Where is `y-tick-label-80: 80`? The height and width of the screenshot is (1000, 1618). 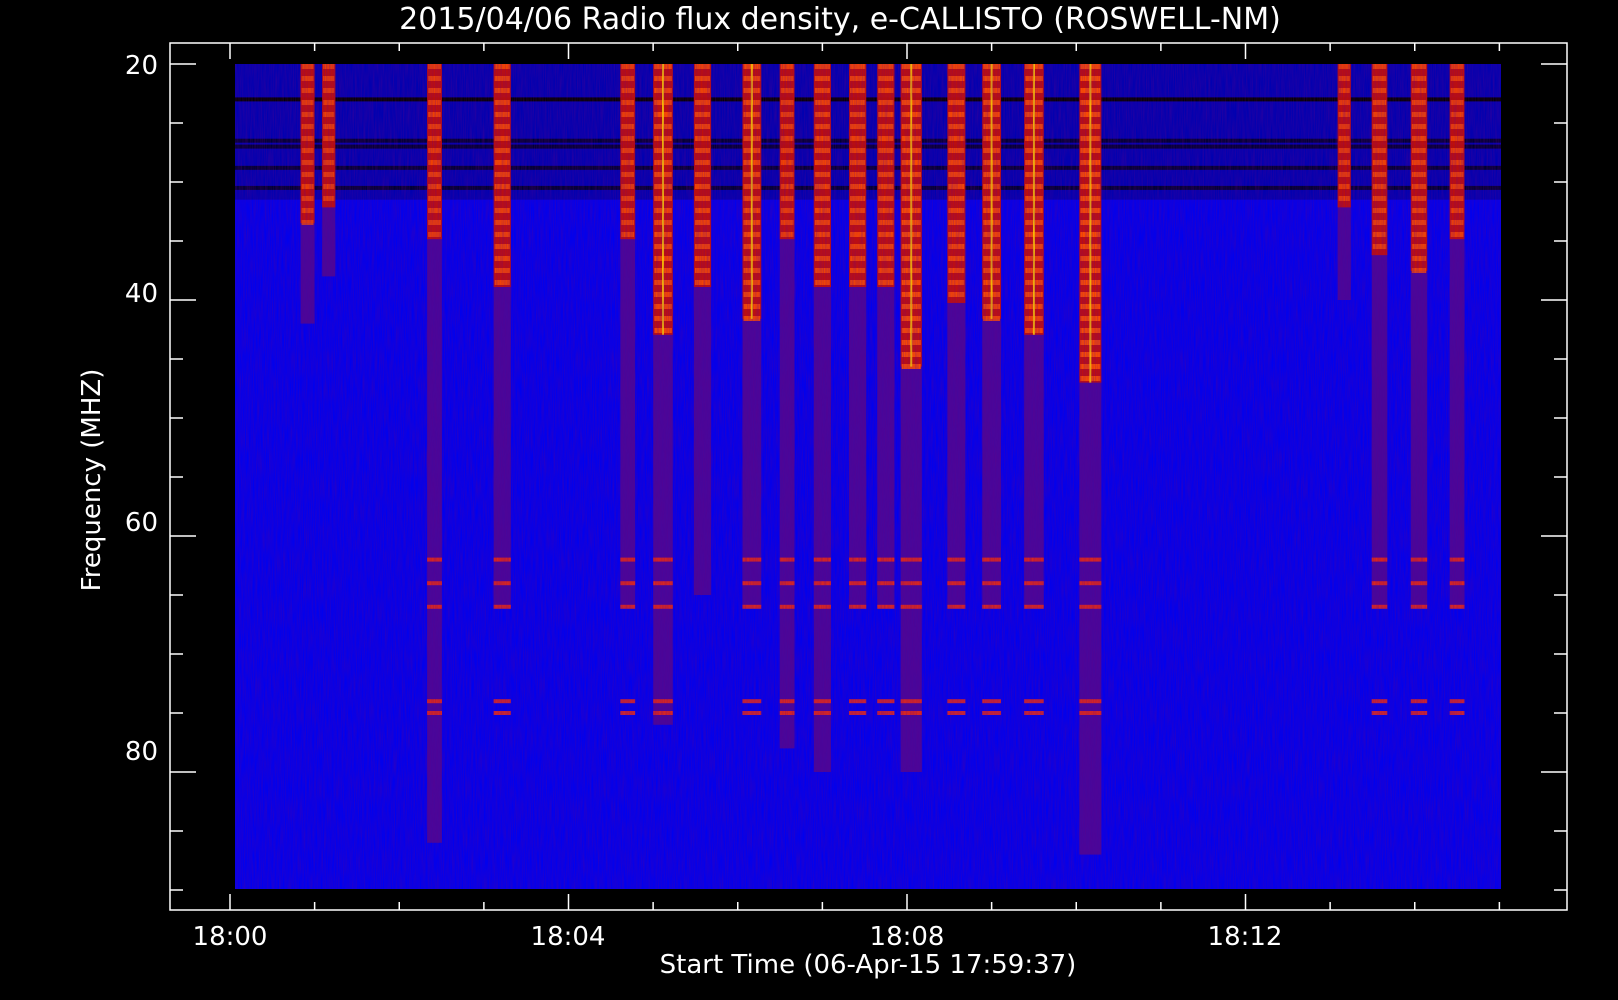 y-tick-label-80: 80 is located at coordinates (141, 752).